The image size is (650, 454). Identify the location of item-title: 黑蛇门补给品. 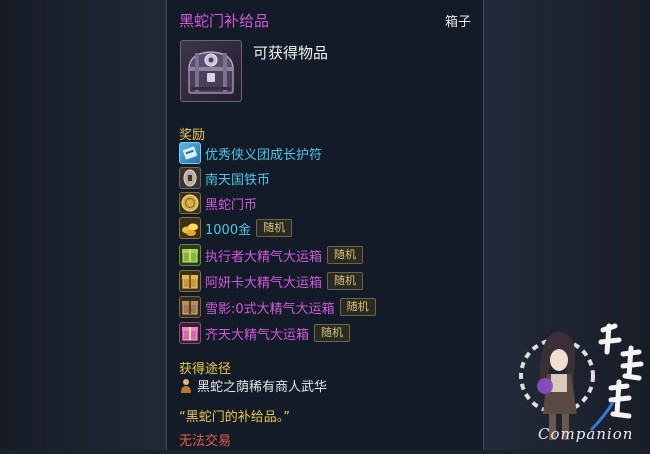
(224, 21).